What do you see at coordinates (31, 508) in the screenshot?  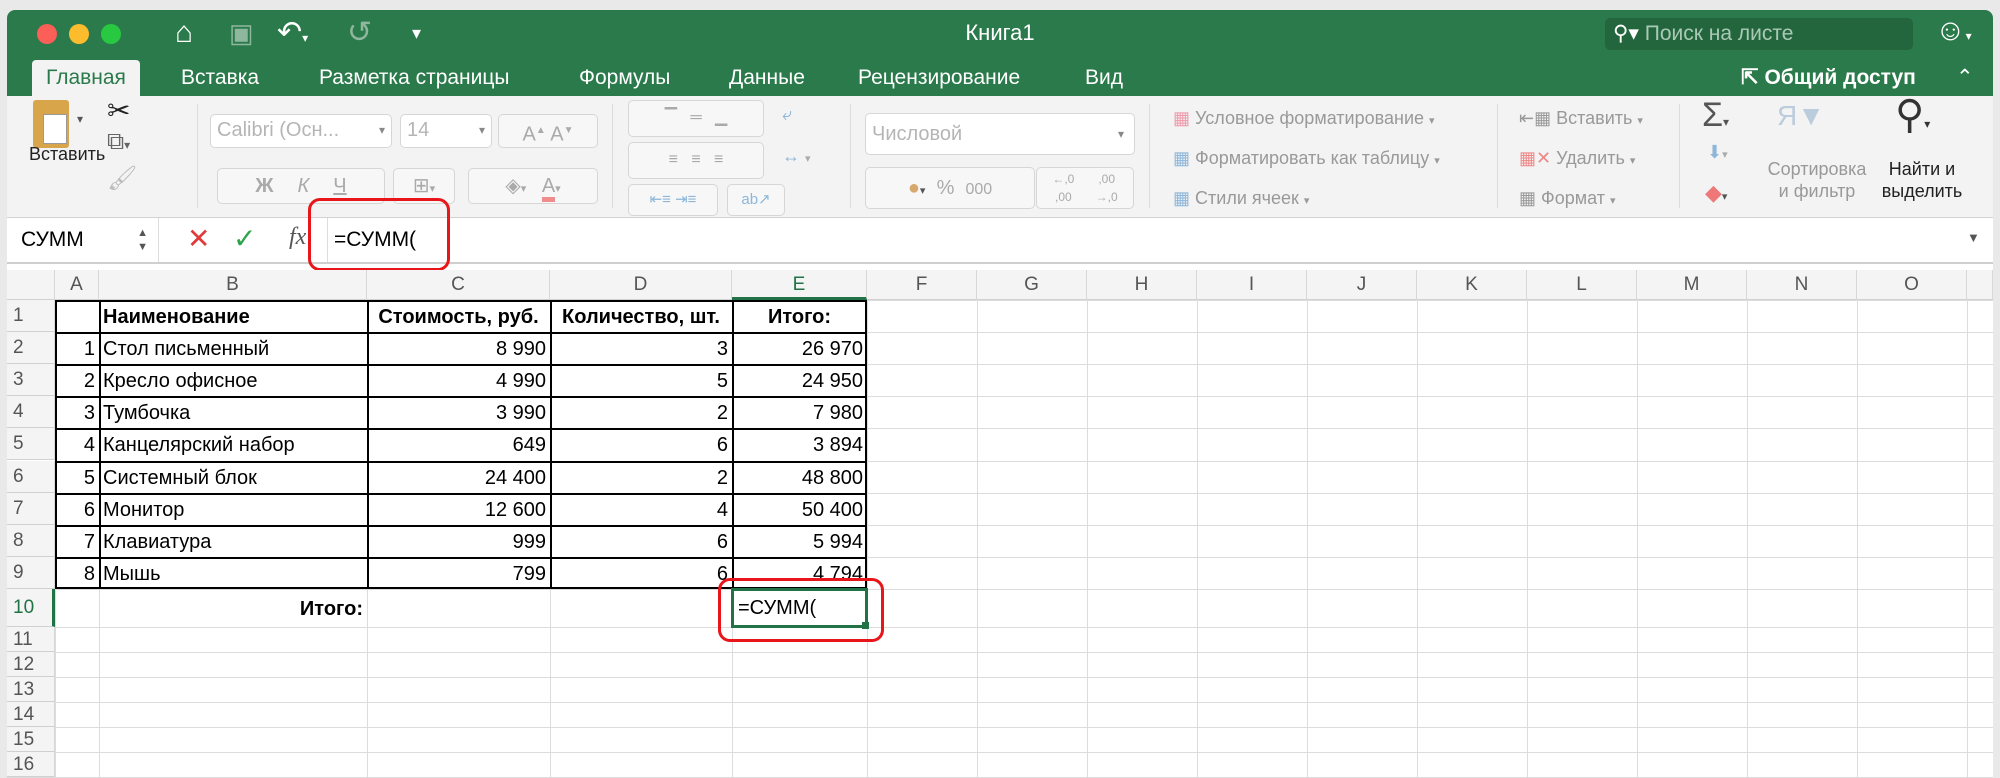 I see `row-header-7: 7` at bounding box center [31, 508].